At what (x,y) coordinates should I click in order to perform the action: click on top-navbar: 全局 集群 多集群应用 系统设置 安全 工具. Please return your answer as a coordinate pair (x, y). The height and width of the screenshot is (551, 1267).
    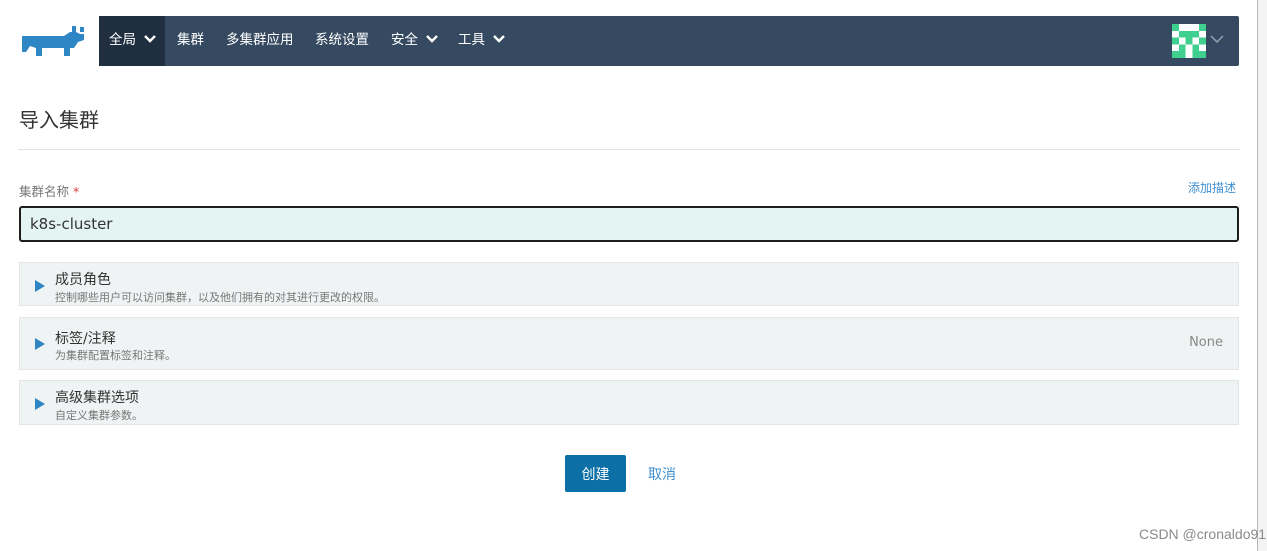
    Looking at the image, I should click on (669, 41).